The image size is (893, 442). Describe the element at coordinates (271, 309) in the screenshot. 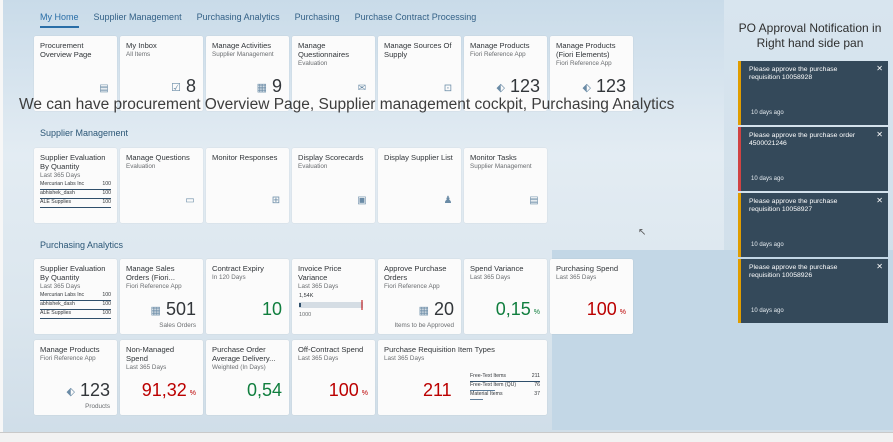

I see `tile-kpi: 10` at that location.